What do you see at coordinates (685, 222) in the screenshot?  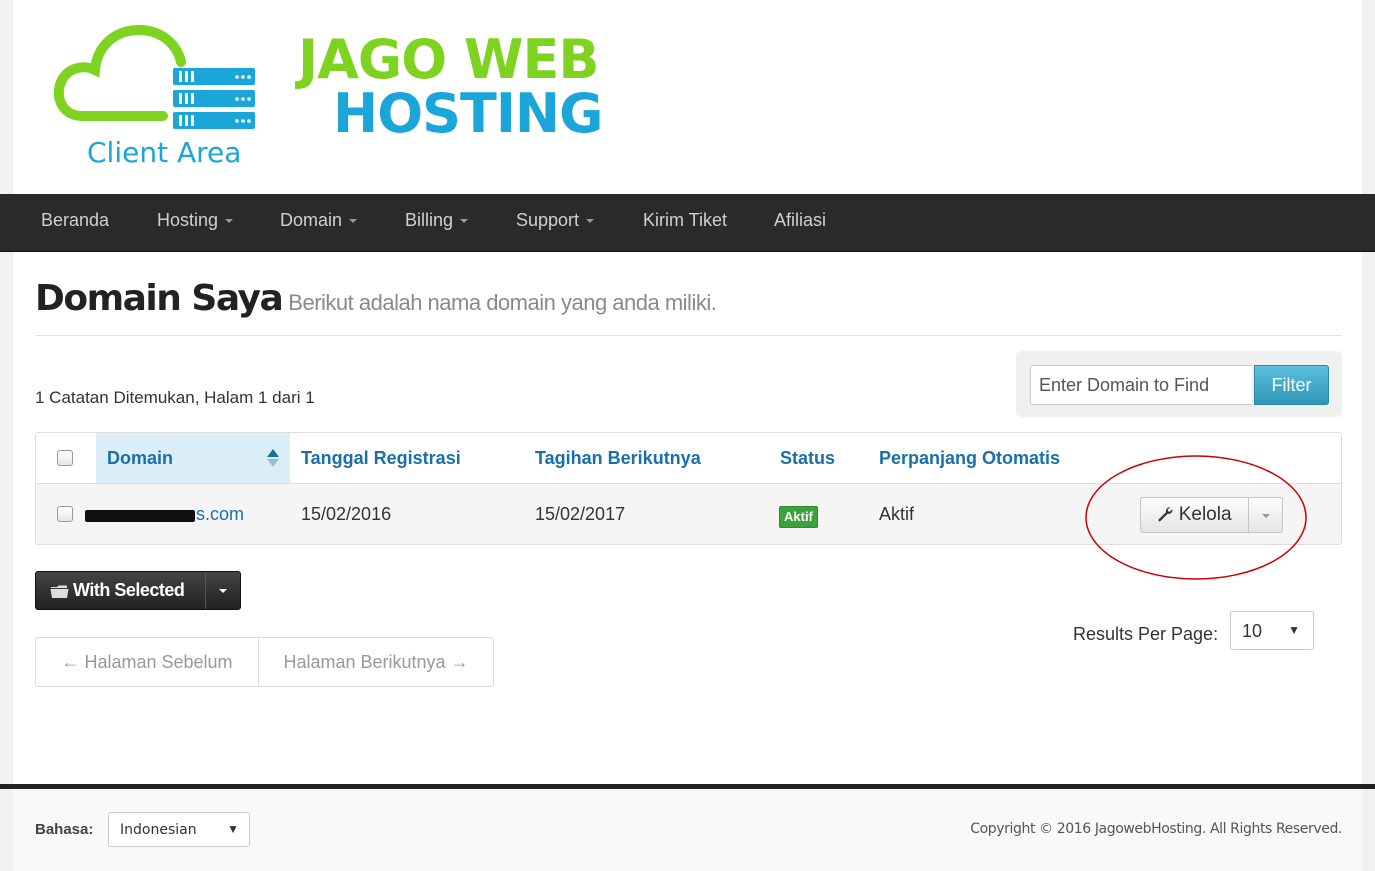 I see `nav-item-kirim-tiket: Kirim Tiket` at bounding box center [685, 222].